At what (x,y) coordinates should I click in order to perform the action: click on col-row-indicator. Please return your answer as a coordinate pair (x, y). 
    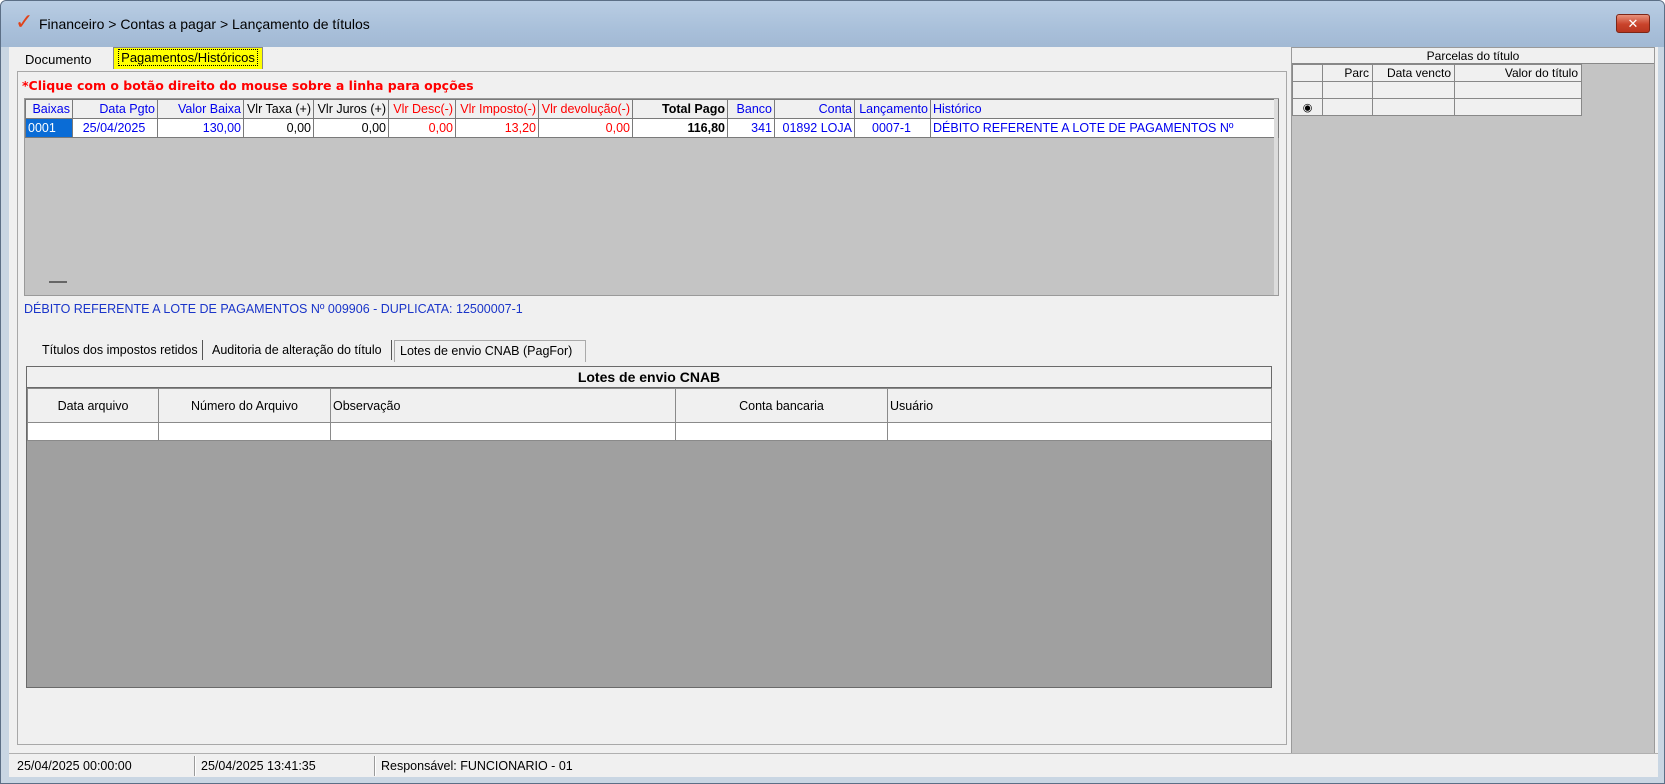
    Looking at the image, I should click on (1307, 73).